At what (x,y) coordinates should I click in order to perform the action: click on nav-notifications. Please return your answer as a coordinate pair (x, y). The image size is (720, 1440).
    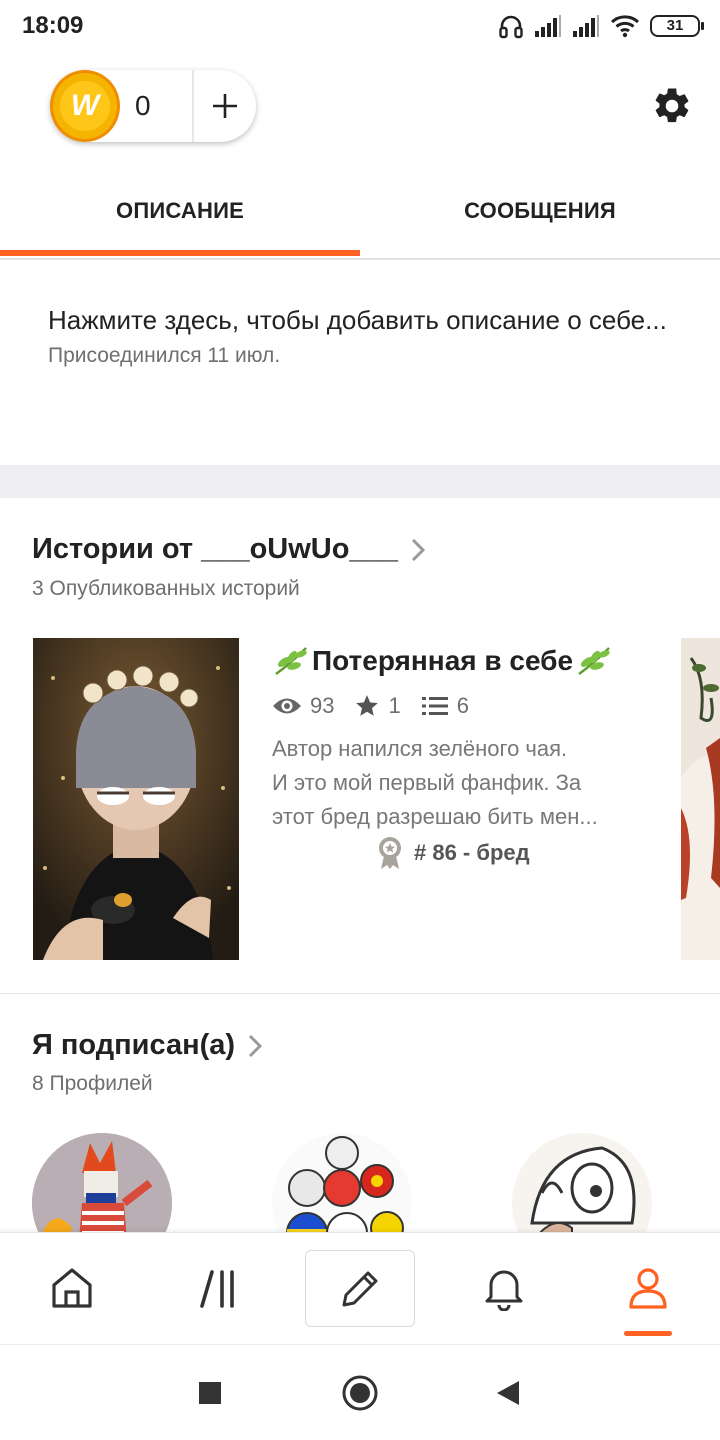
    Looking at the image, I should click on (504, 1288).